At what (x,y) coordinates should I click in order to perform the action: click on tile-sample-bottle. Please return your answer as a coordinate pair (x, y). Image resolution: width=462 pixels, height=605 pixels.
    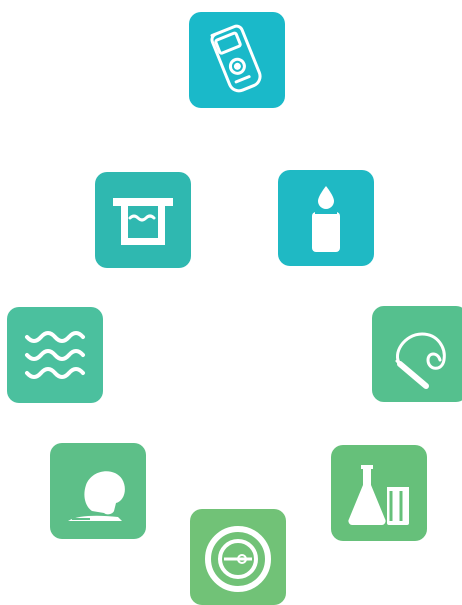
    Looking at the image, I should click on (326, 218).